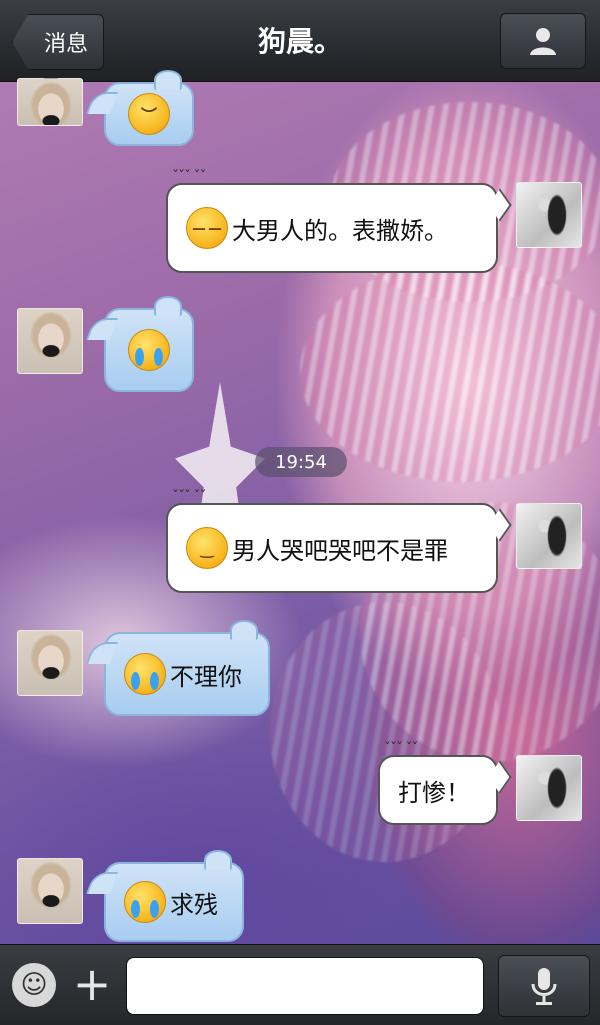  I want to click on chat-title: 狗晨。, so click(299, 41).